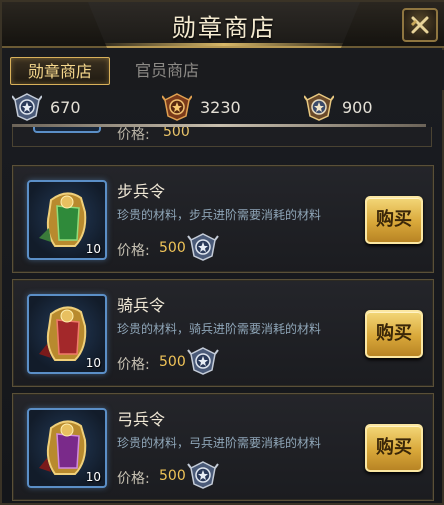 The width and height of the screenshot is (444, 505). Describe the element at coordinates (167, 71) in the screenshot. I see `tab-officer-shop: 官员商店` at that location.